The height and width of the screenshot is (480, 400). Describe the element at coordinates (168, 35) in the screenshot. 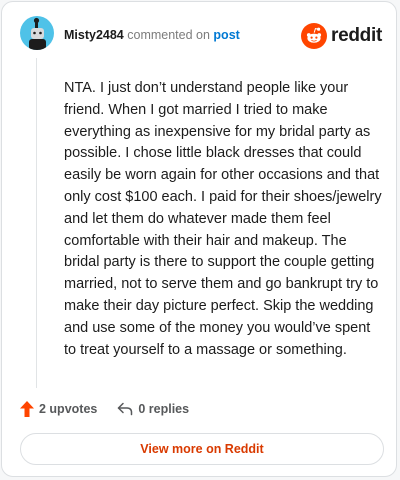

I see `action-text: commented on` at that location.